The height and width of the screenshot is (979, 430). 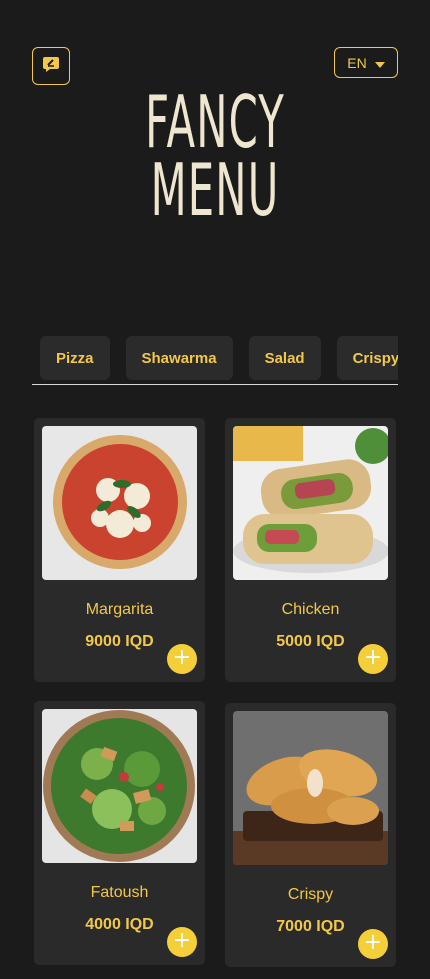 What do you see at coordinates (379, 63) in the screenshot?
I see `caret-down-icon` at bounding box center [379, 63].